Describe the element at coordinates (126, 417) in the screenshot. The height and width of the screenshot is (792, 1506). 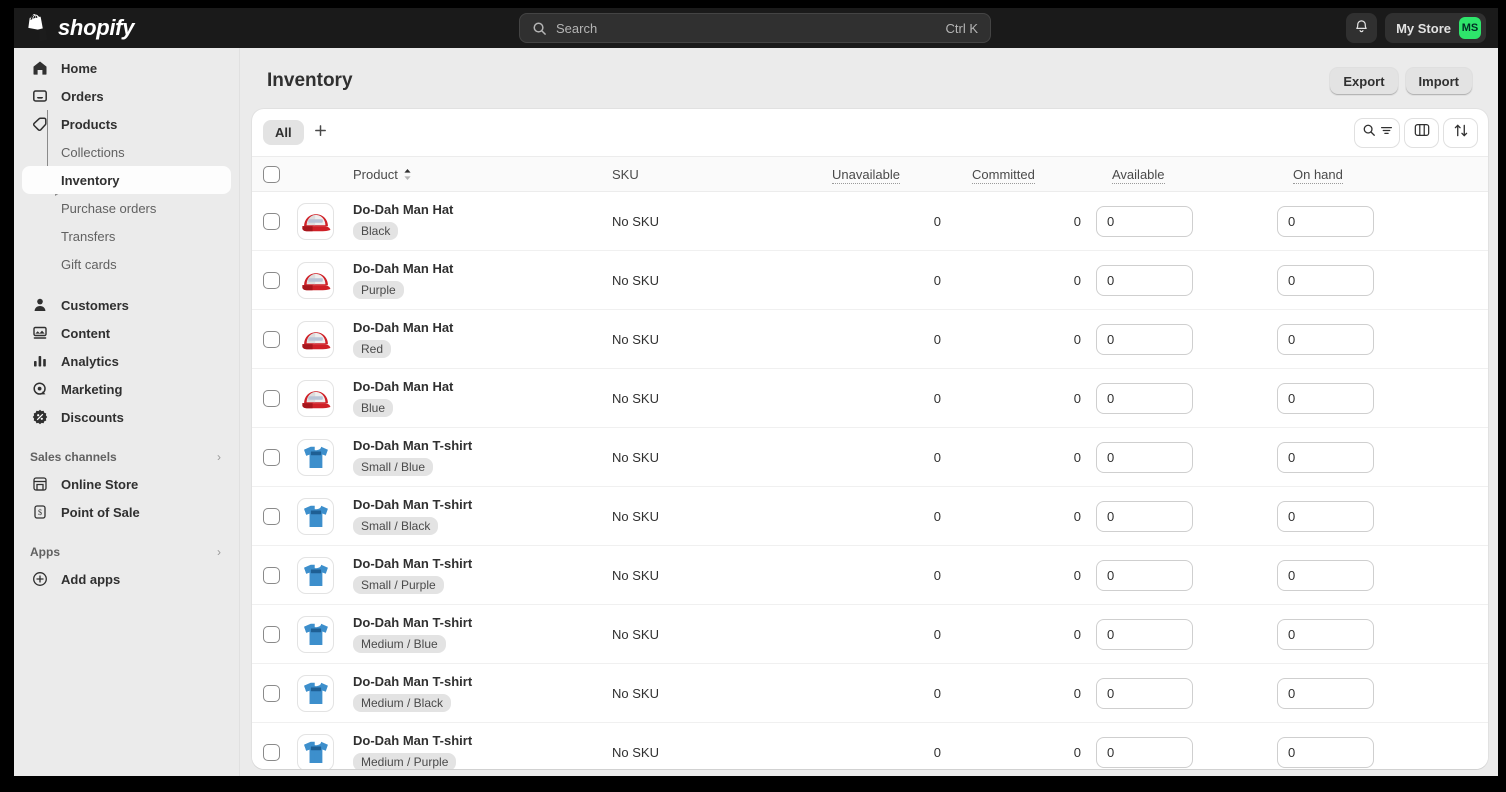
I see `sidebar-item-discounts: Discounts` at that location.